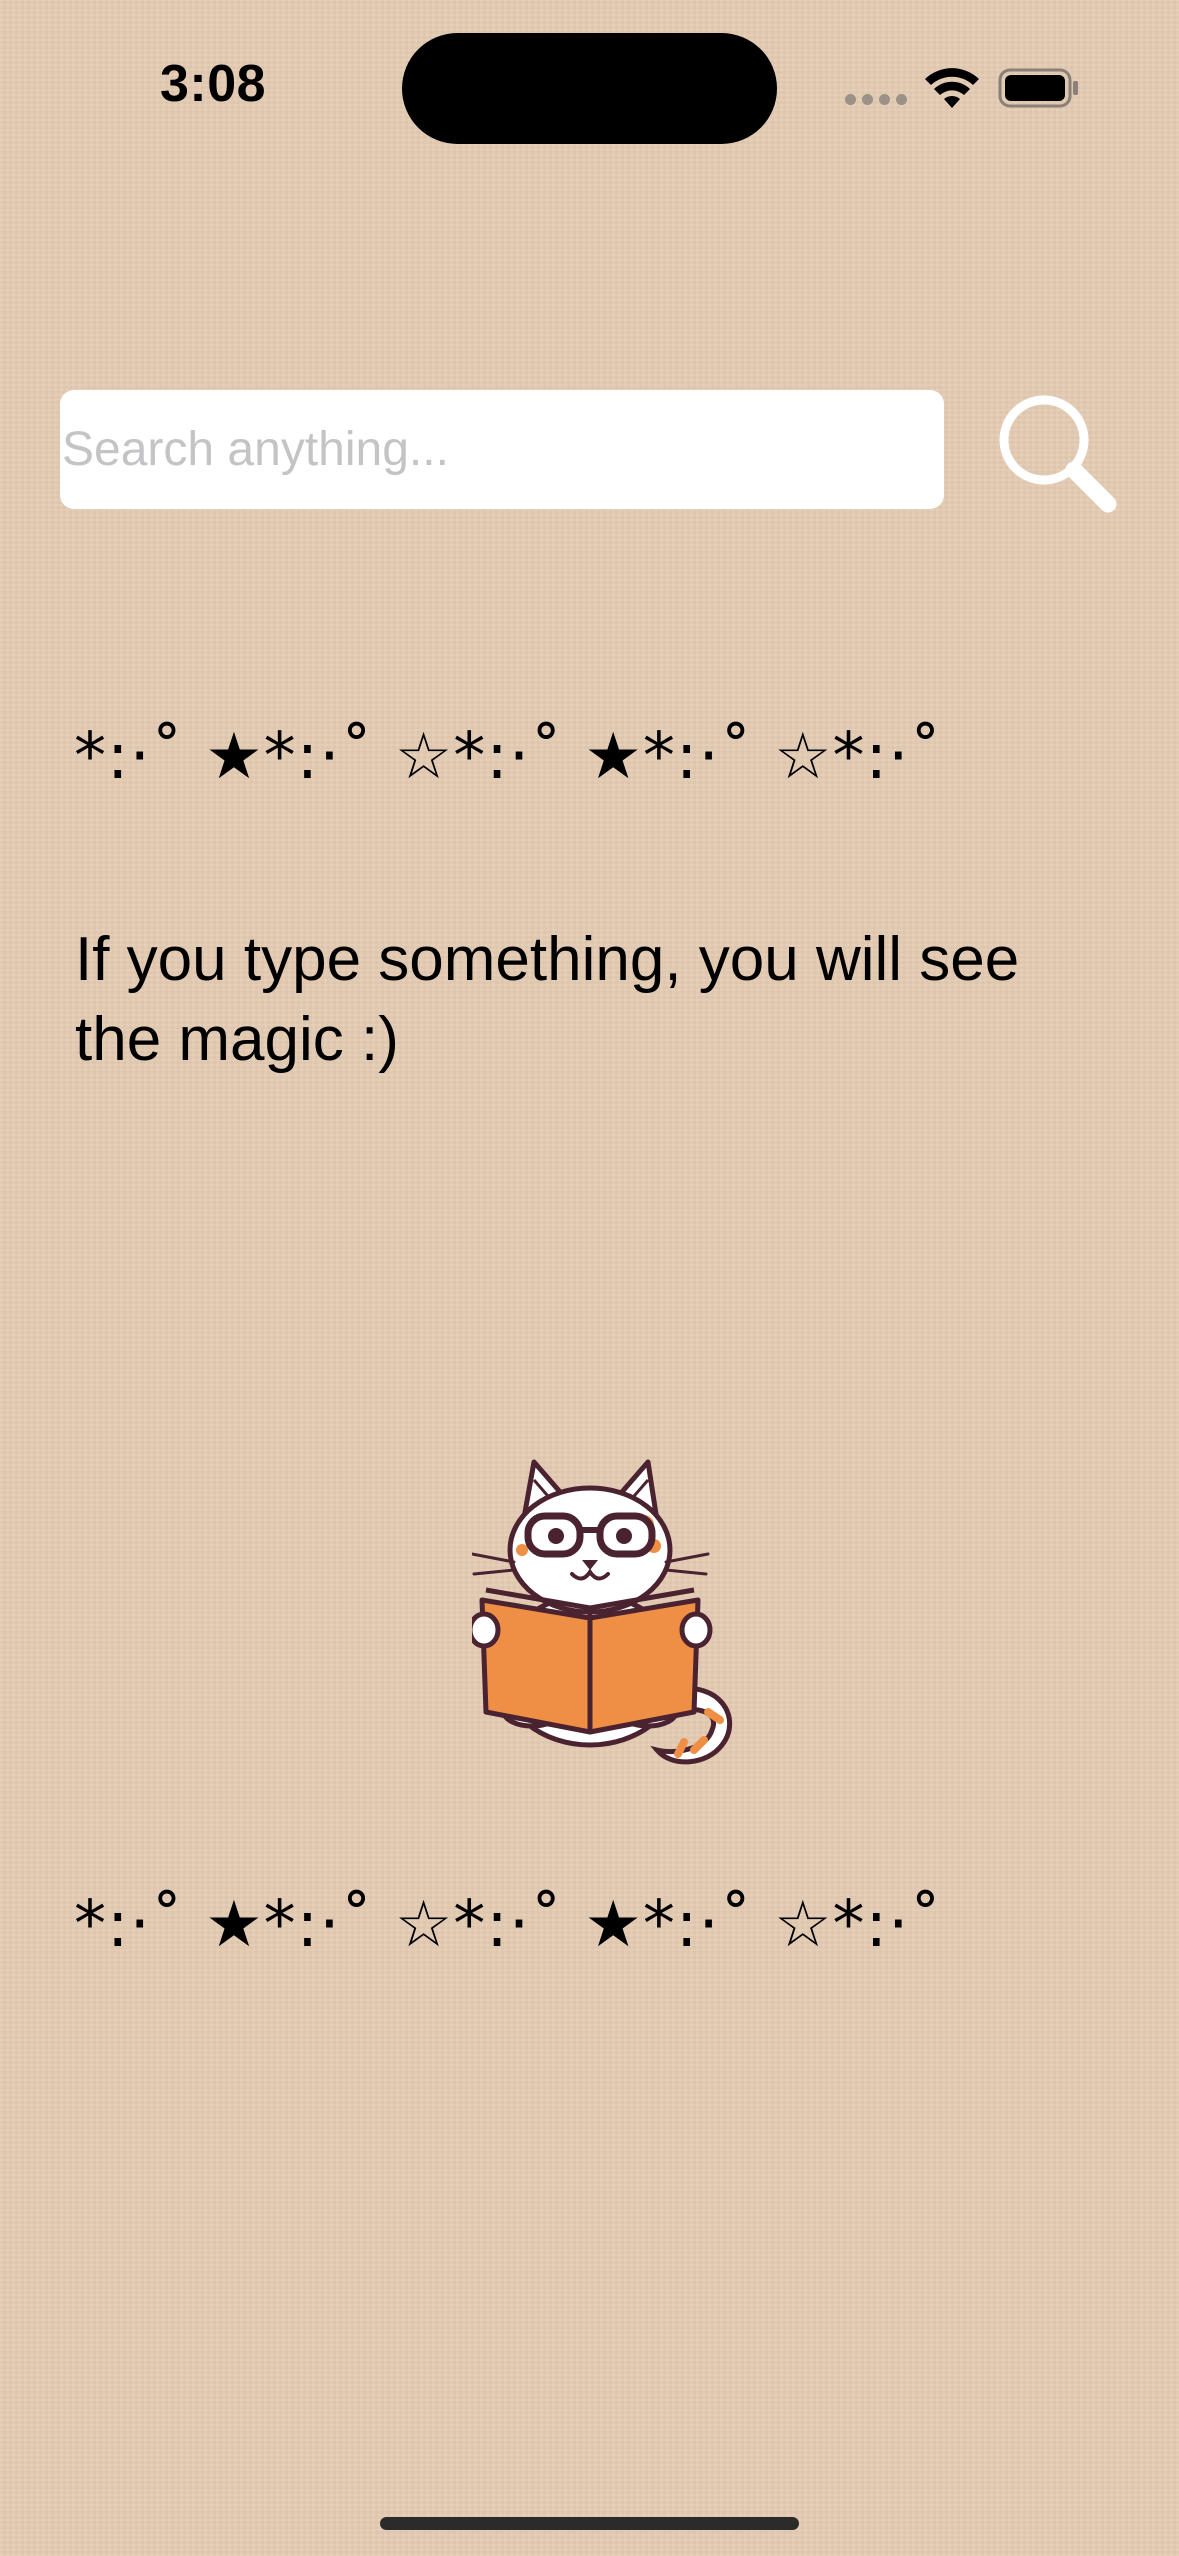 This screenshot has width=1179, height=2556. Describe the element at coordinates (589, 88) in the screenshot. I see `dynamic-island` at that location.